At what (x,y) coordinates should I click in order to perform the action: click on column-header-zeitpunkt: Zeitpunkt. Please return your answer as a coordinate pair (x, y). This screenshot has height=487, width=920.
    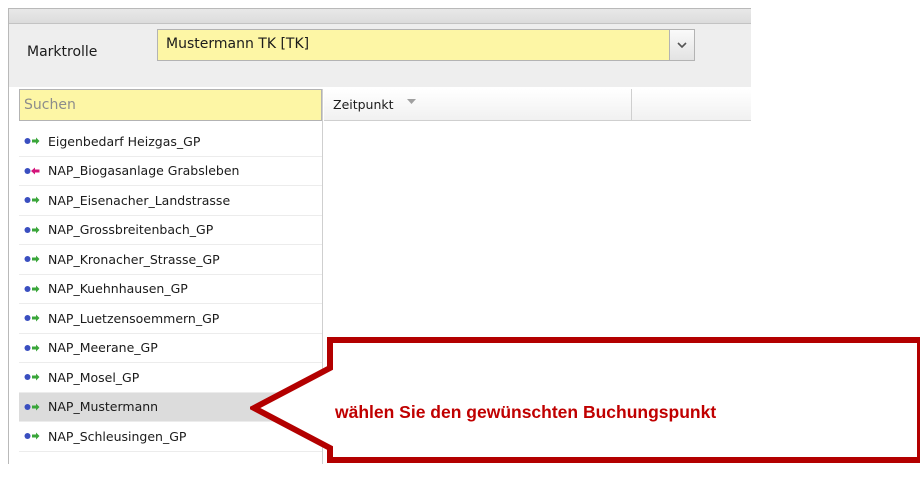
    Looking at the image, I should click on (478, 104).